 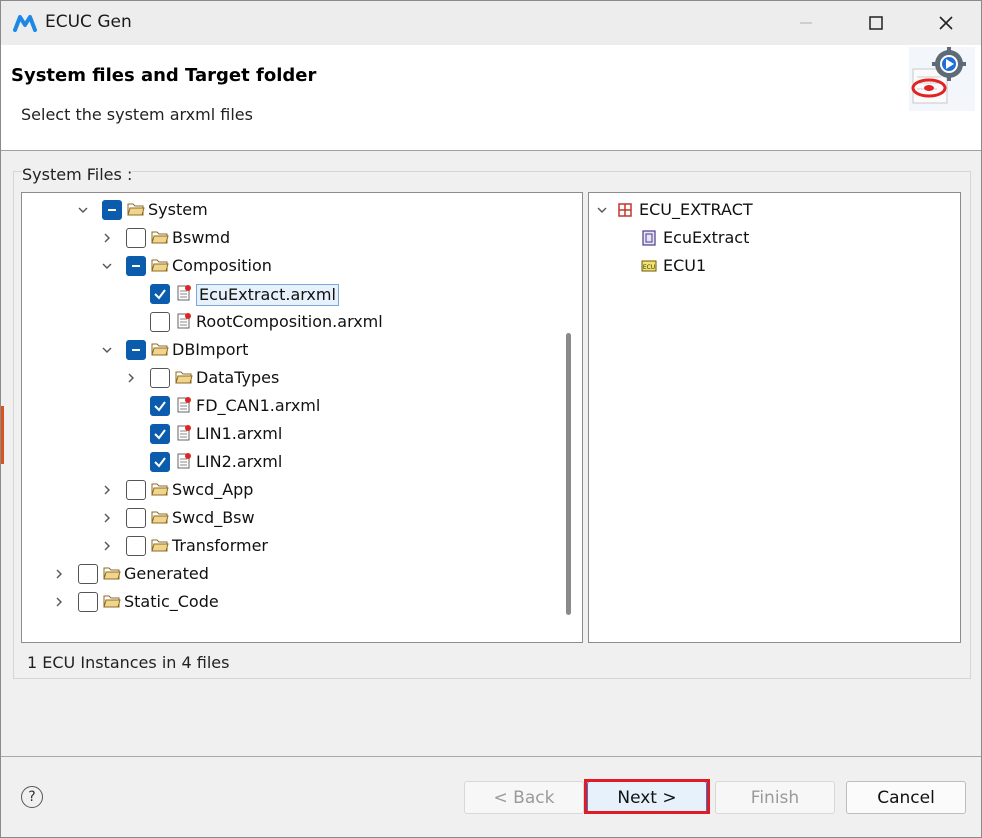 I want to click on close-icon, so click(x=946, y=23).